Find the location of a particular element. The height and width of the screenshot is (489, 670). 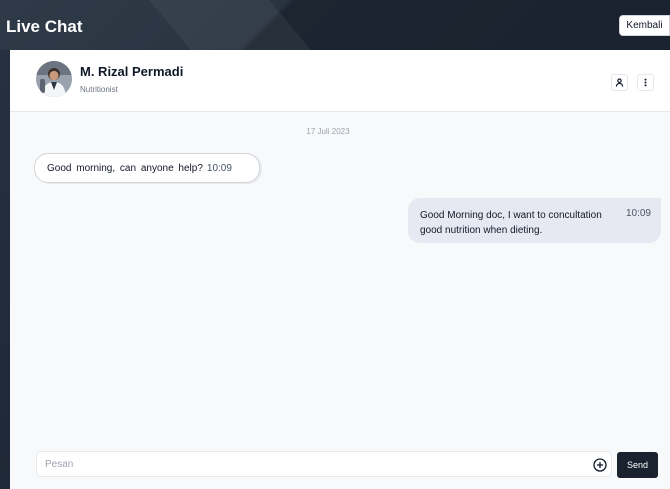

avatar-photo-icon is located at coordinates (54, 79).